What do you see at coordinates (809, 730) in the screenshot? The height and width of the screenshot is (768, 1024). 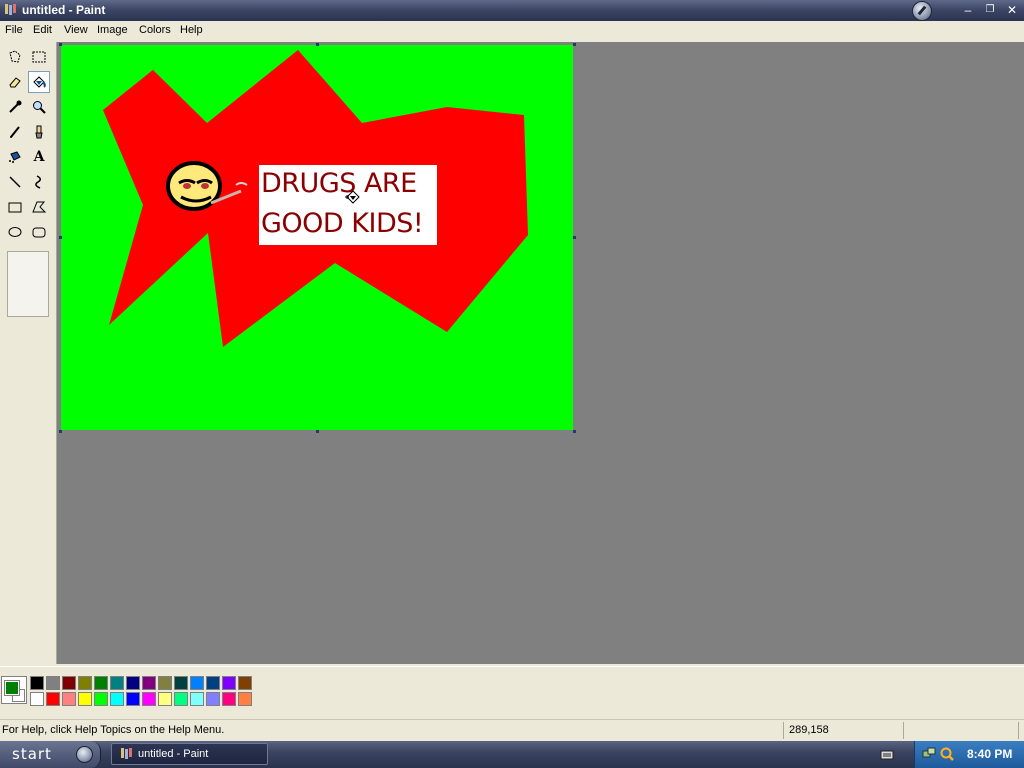 I see `status-coordinates: 289,158` at bounding box center [809, 730].